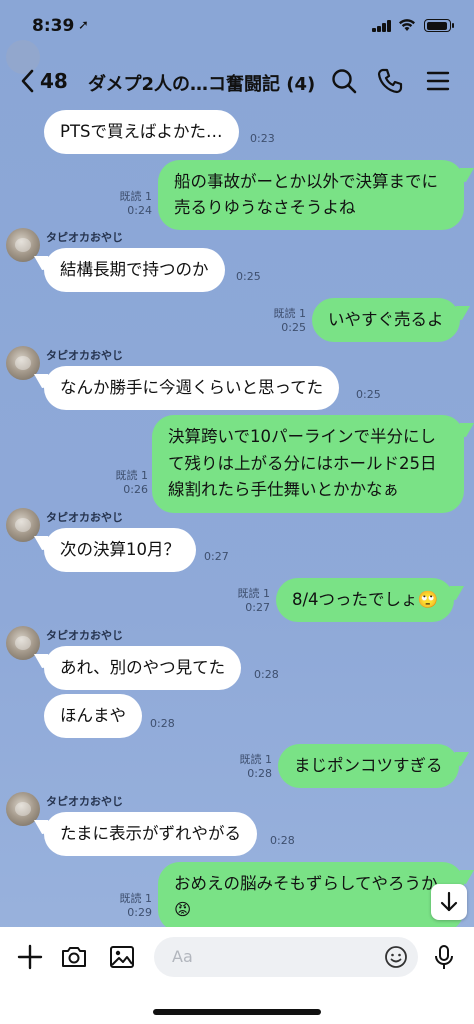 This screenshot has height=1024, width=474. I want to click on incoming-message-bubble: ほんまや, so click(93, 716).